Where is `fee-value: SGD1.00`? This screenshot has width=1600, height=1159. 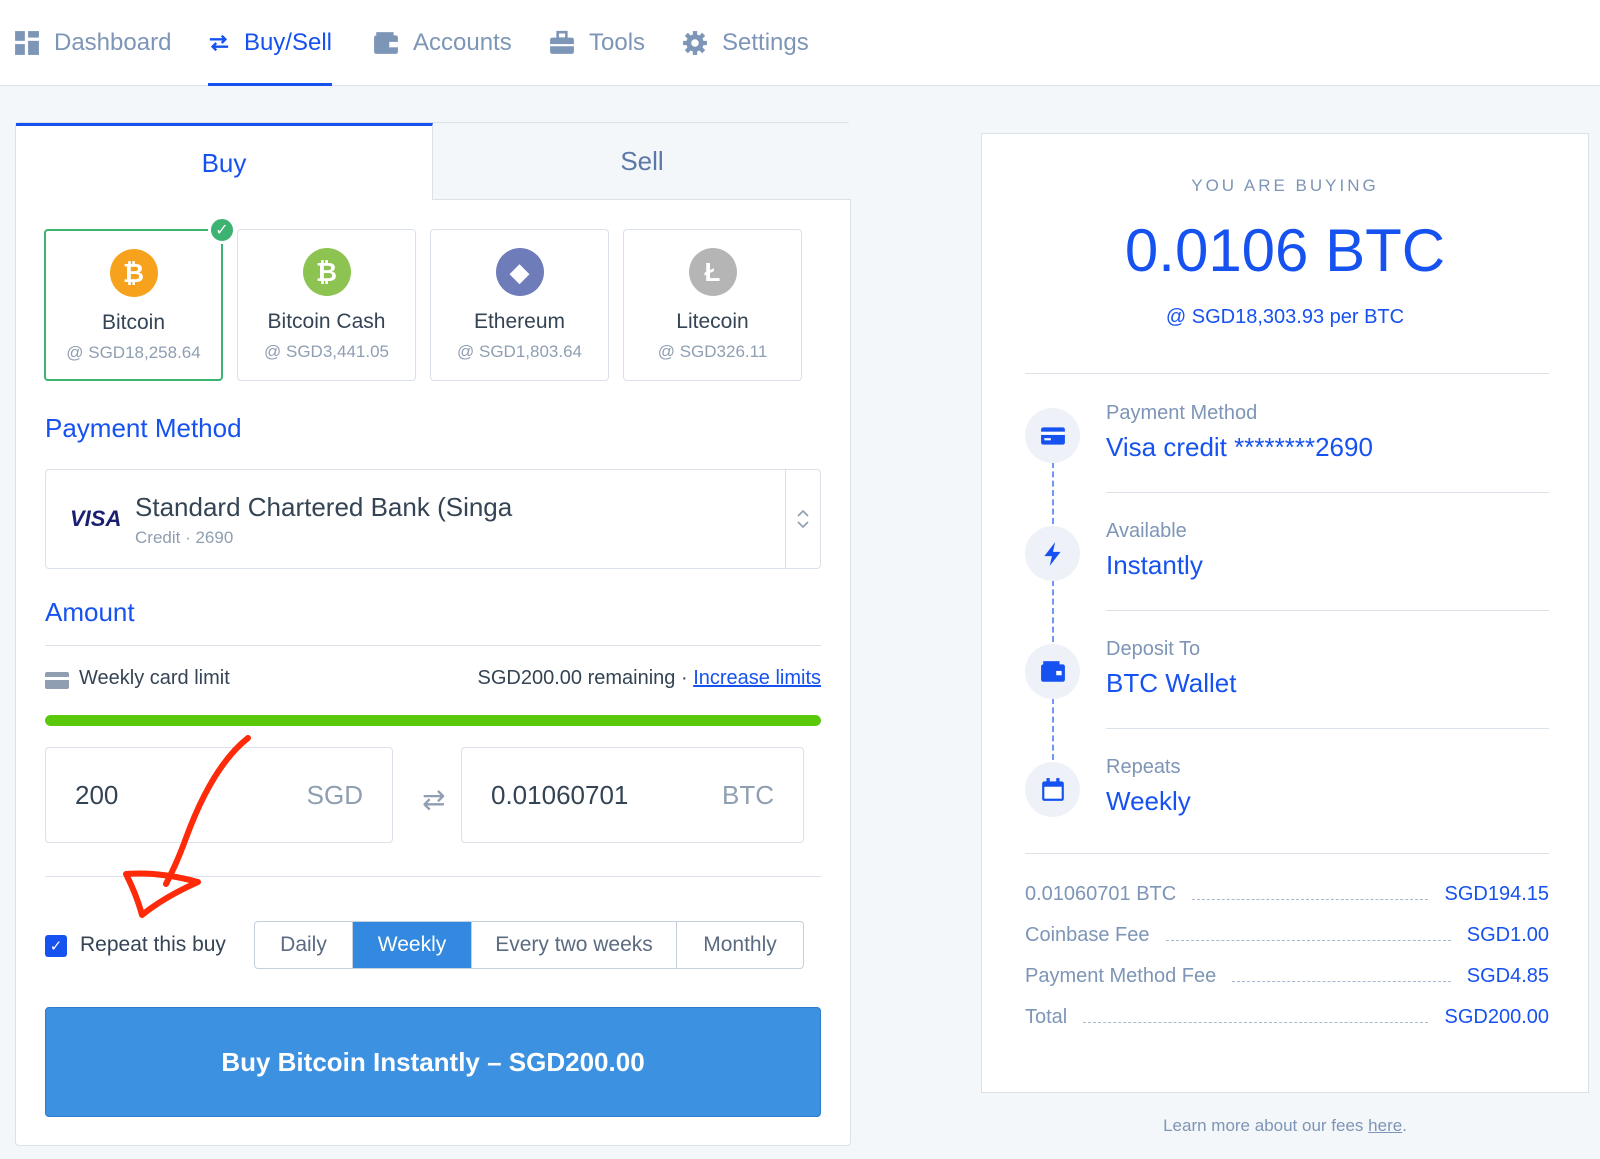 fee-value: SGD1.00 is located at coordinates (1507, 934).